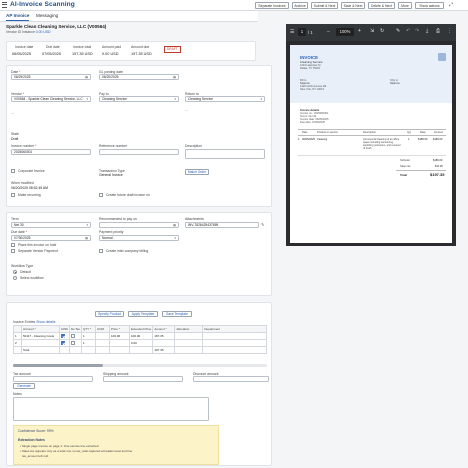 This screenshot has width=468, height=468. Describe the element at coordinates (427, 31) in the screenshot. I see `download-icon: ⤓` at that location.